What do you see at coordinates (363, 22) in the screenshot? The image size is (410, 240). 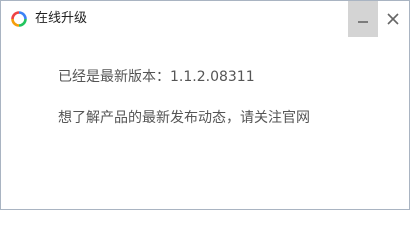 I see `minimize-icon` at bounding box center [363, 22].